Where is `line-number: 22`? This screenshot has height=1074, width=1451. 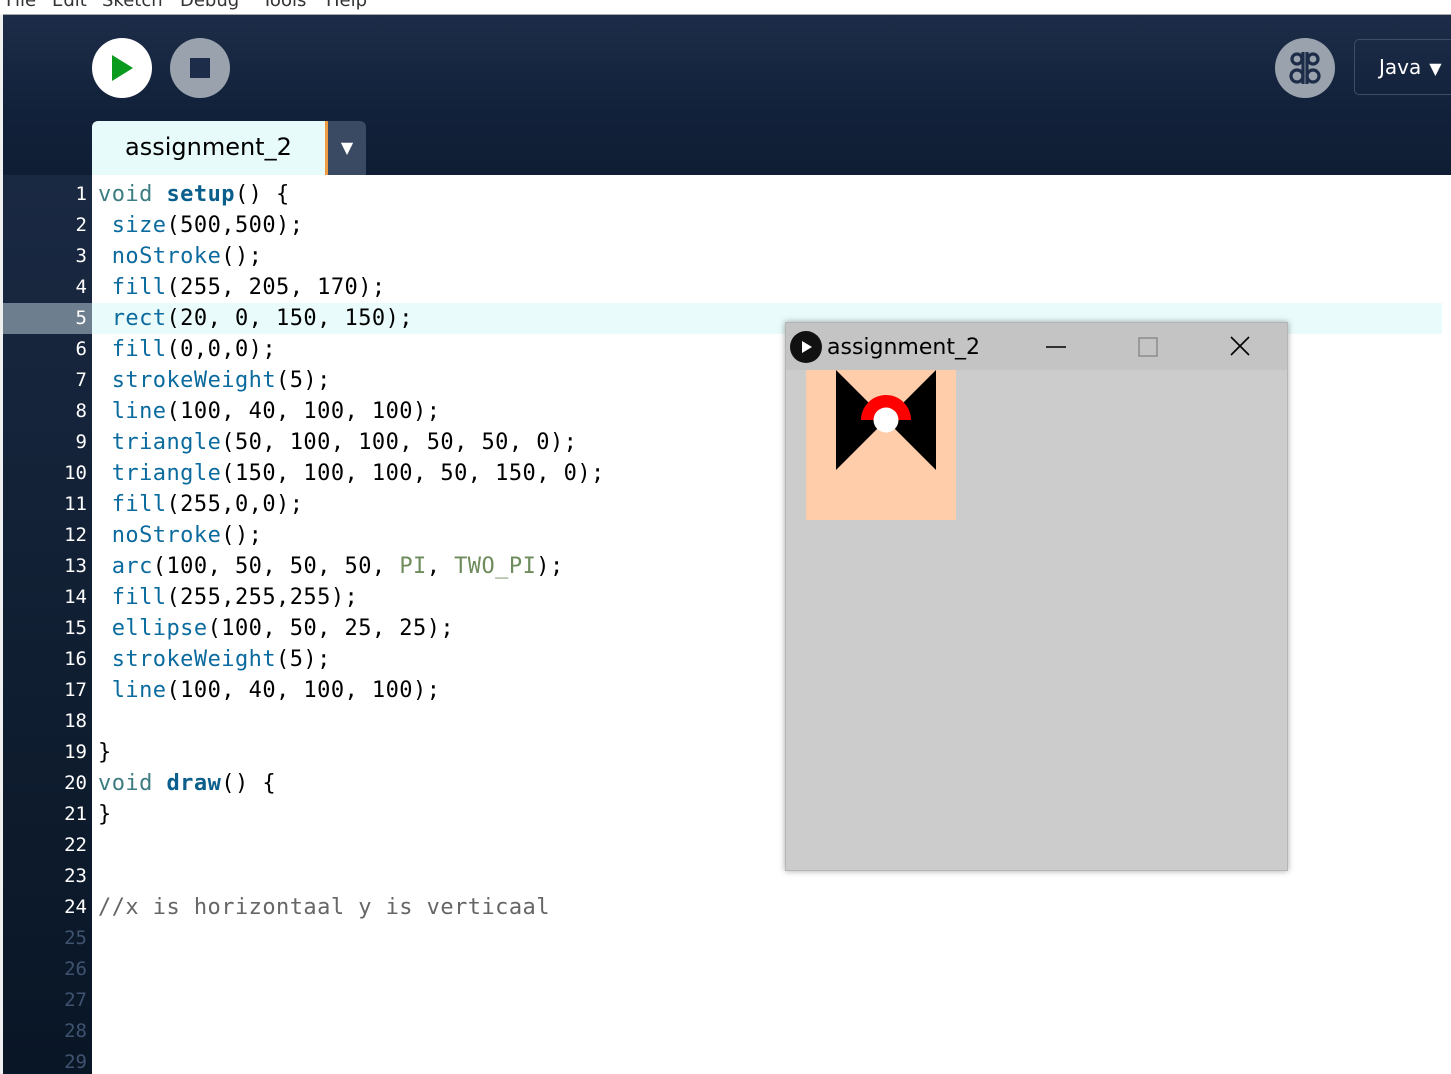
line-number: 22 is located at coordinates (75, 845).